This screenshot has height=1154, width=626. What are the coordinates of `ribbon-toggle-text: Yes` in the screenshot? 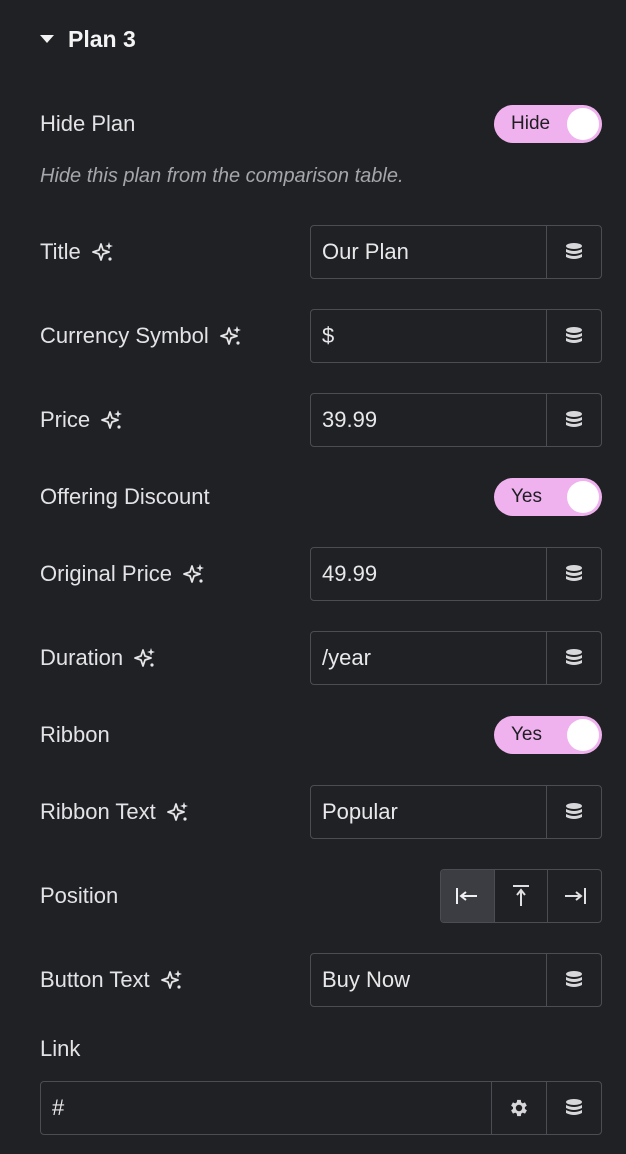 It's located at (526, 734).